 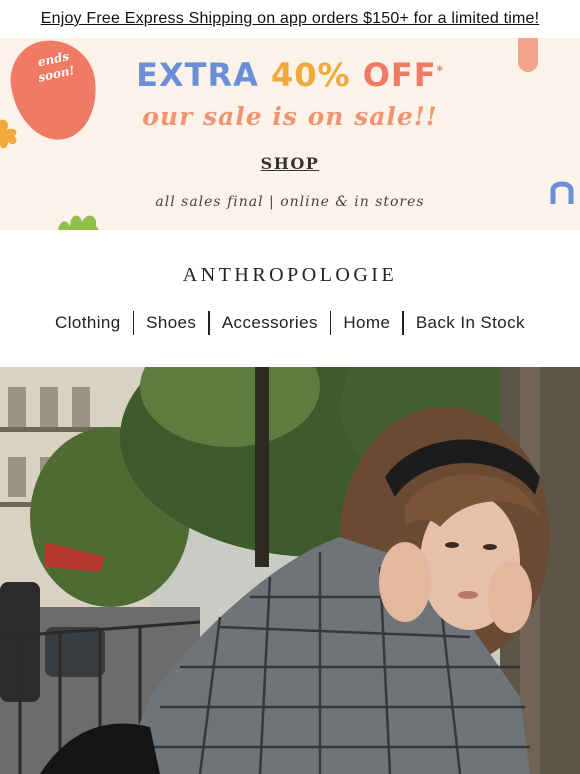 I want to click on headline-off: OFF, so click(x=399, y=75).